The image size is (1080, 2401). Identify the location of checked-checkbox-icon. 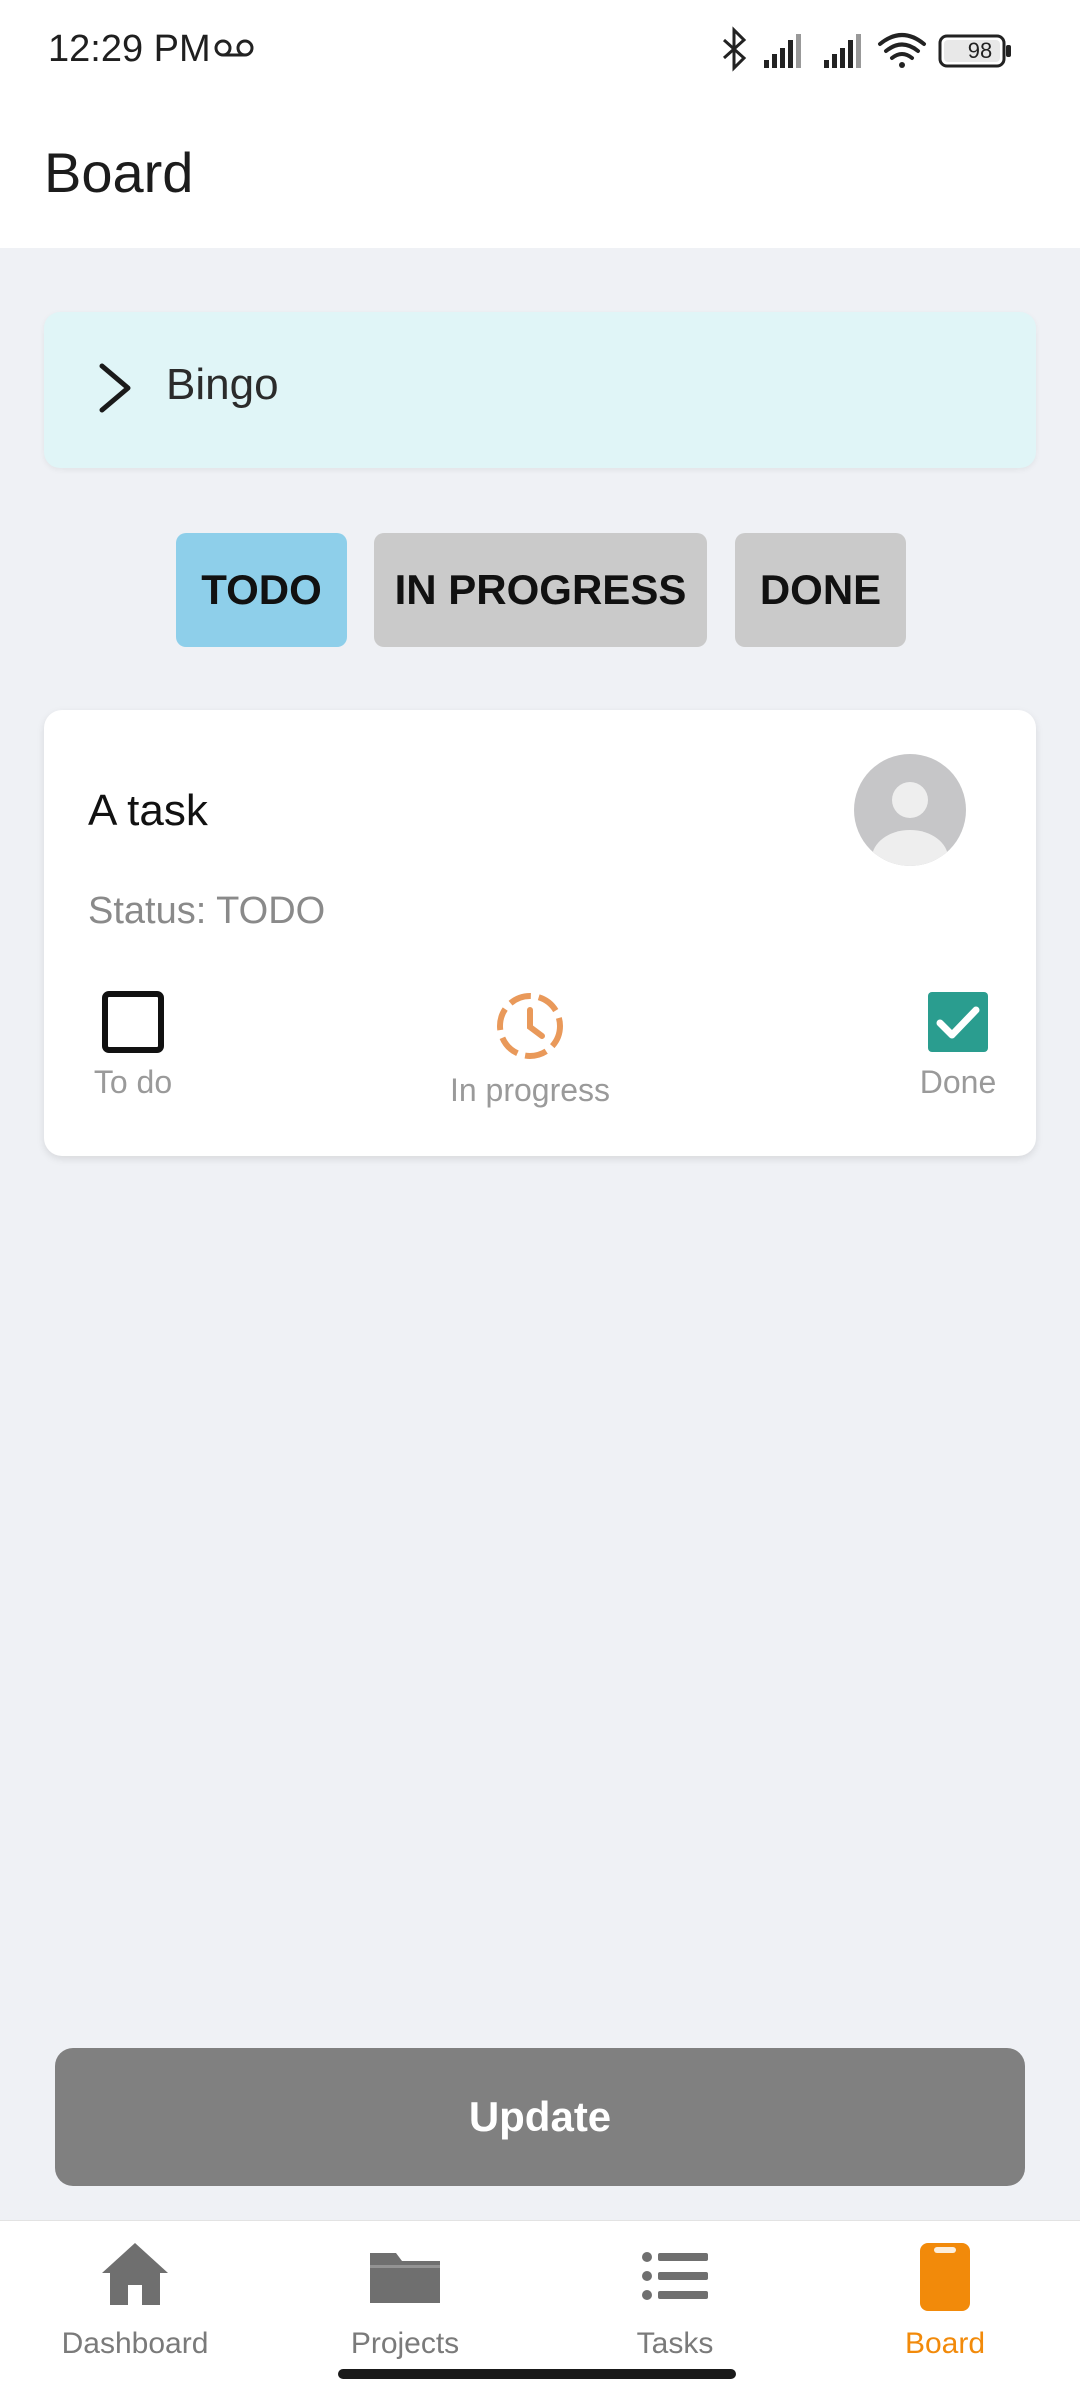
(958, 1022).